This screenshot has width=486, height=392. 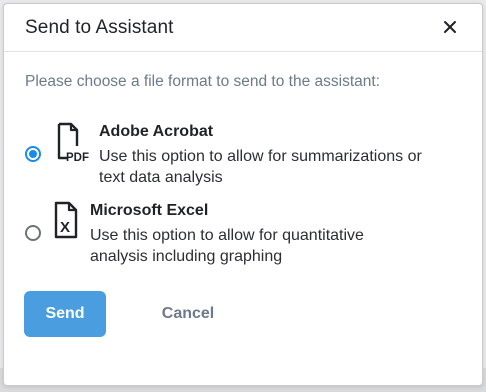 I want to click on close-button, so click(x=450, y=27).